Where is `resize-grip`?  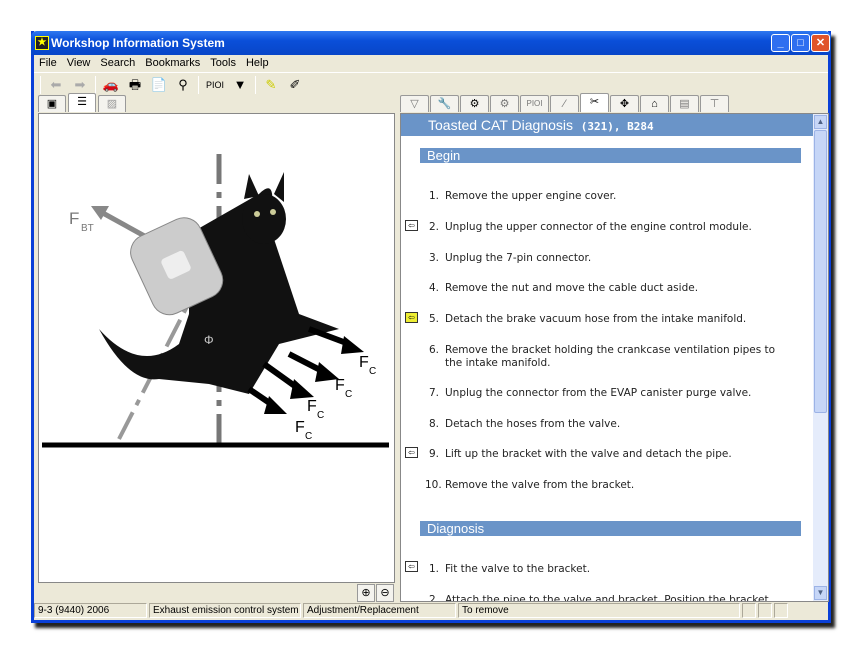
resize-grip is located at coordinates (799, 610).